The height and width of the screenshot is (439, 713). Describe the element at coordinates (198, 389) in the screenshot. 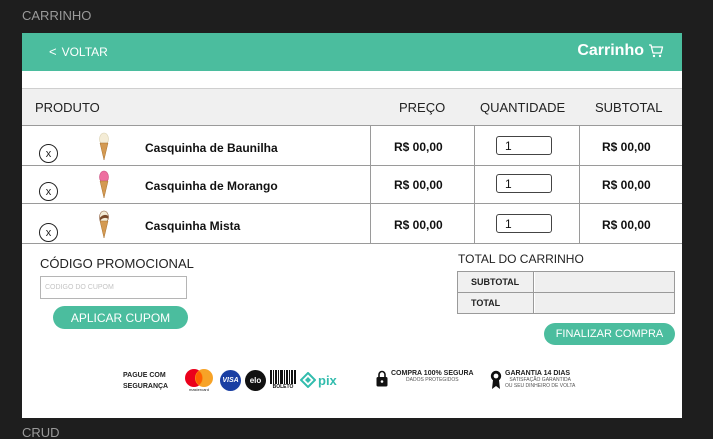

I see `mastercard-text: mastercard` at that location.